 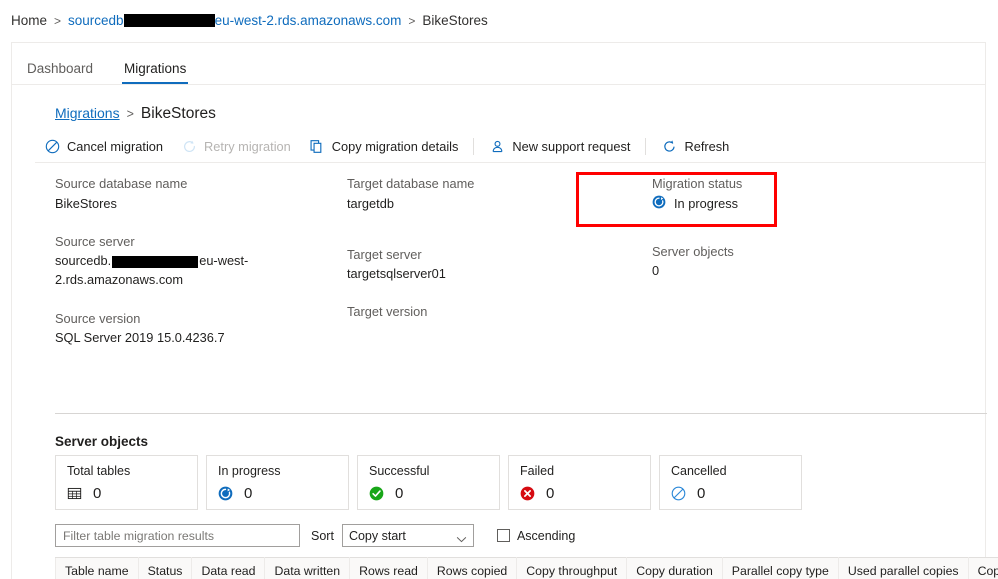 What do you see at coordinates (99, 471) in the screenshot?
I see `card-total-tables-title: Total tables` at bounding box center [99, 471].